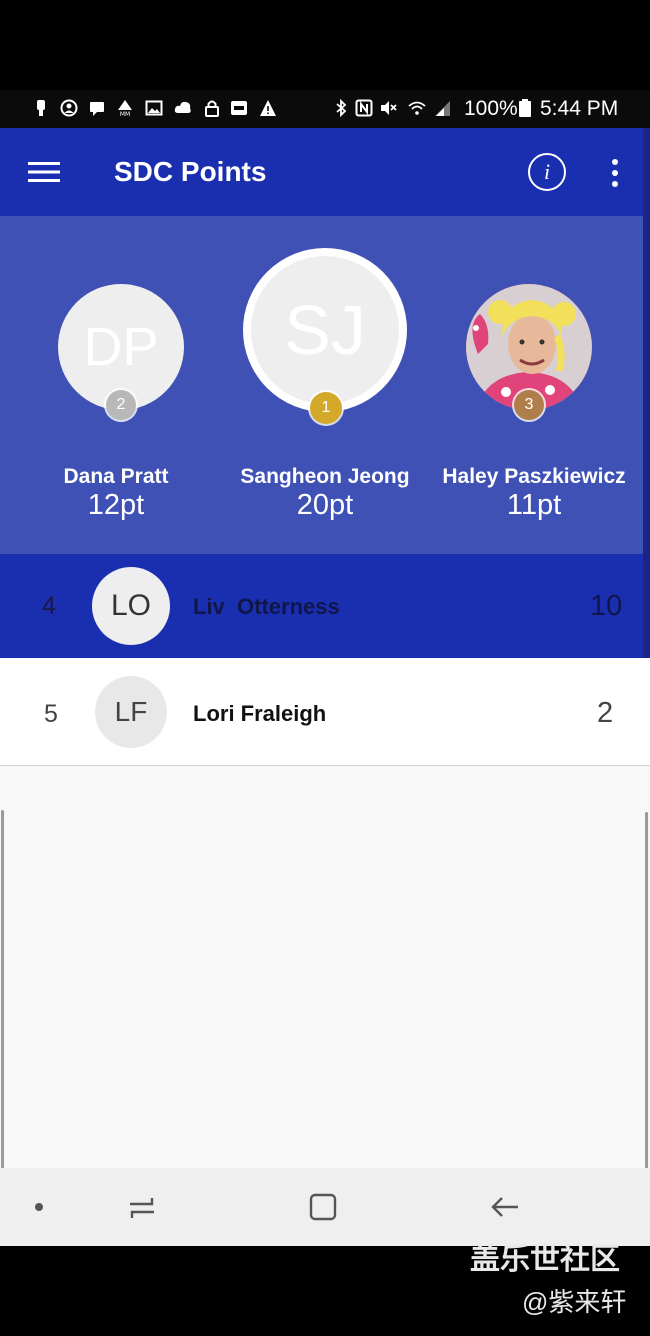 This screenshot has height=1336, width=650. I want to click on rank-badge-bronze: 3, so click(529, 405).